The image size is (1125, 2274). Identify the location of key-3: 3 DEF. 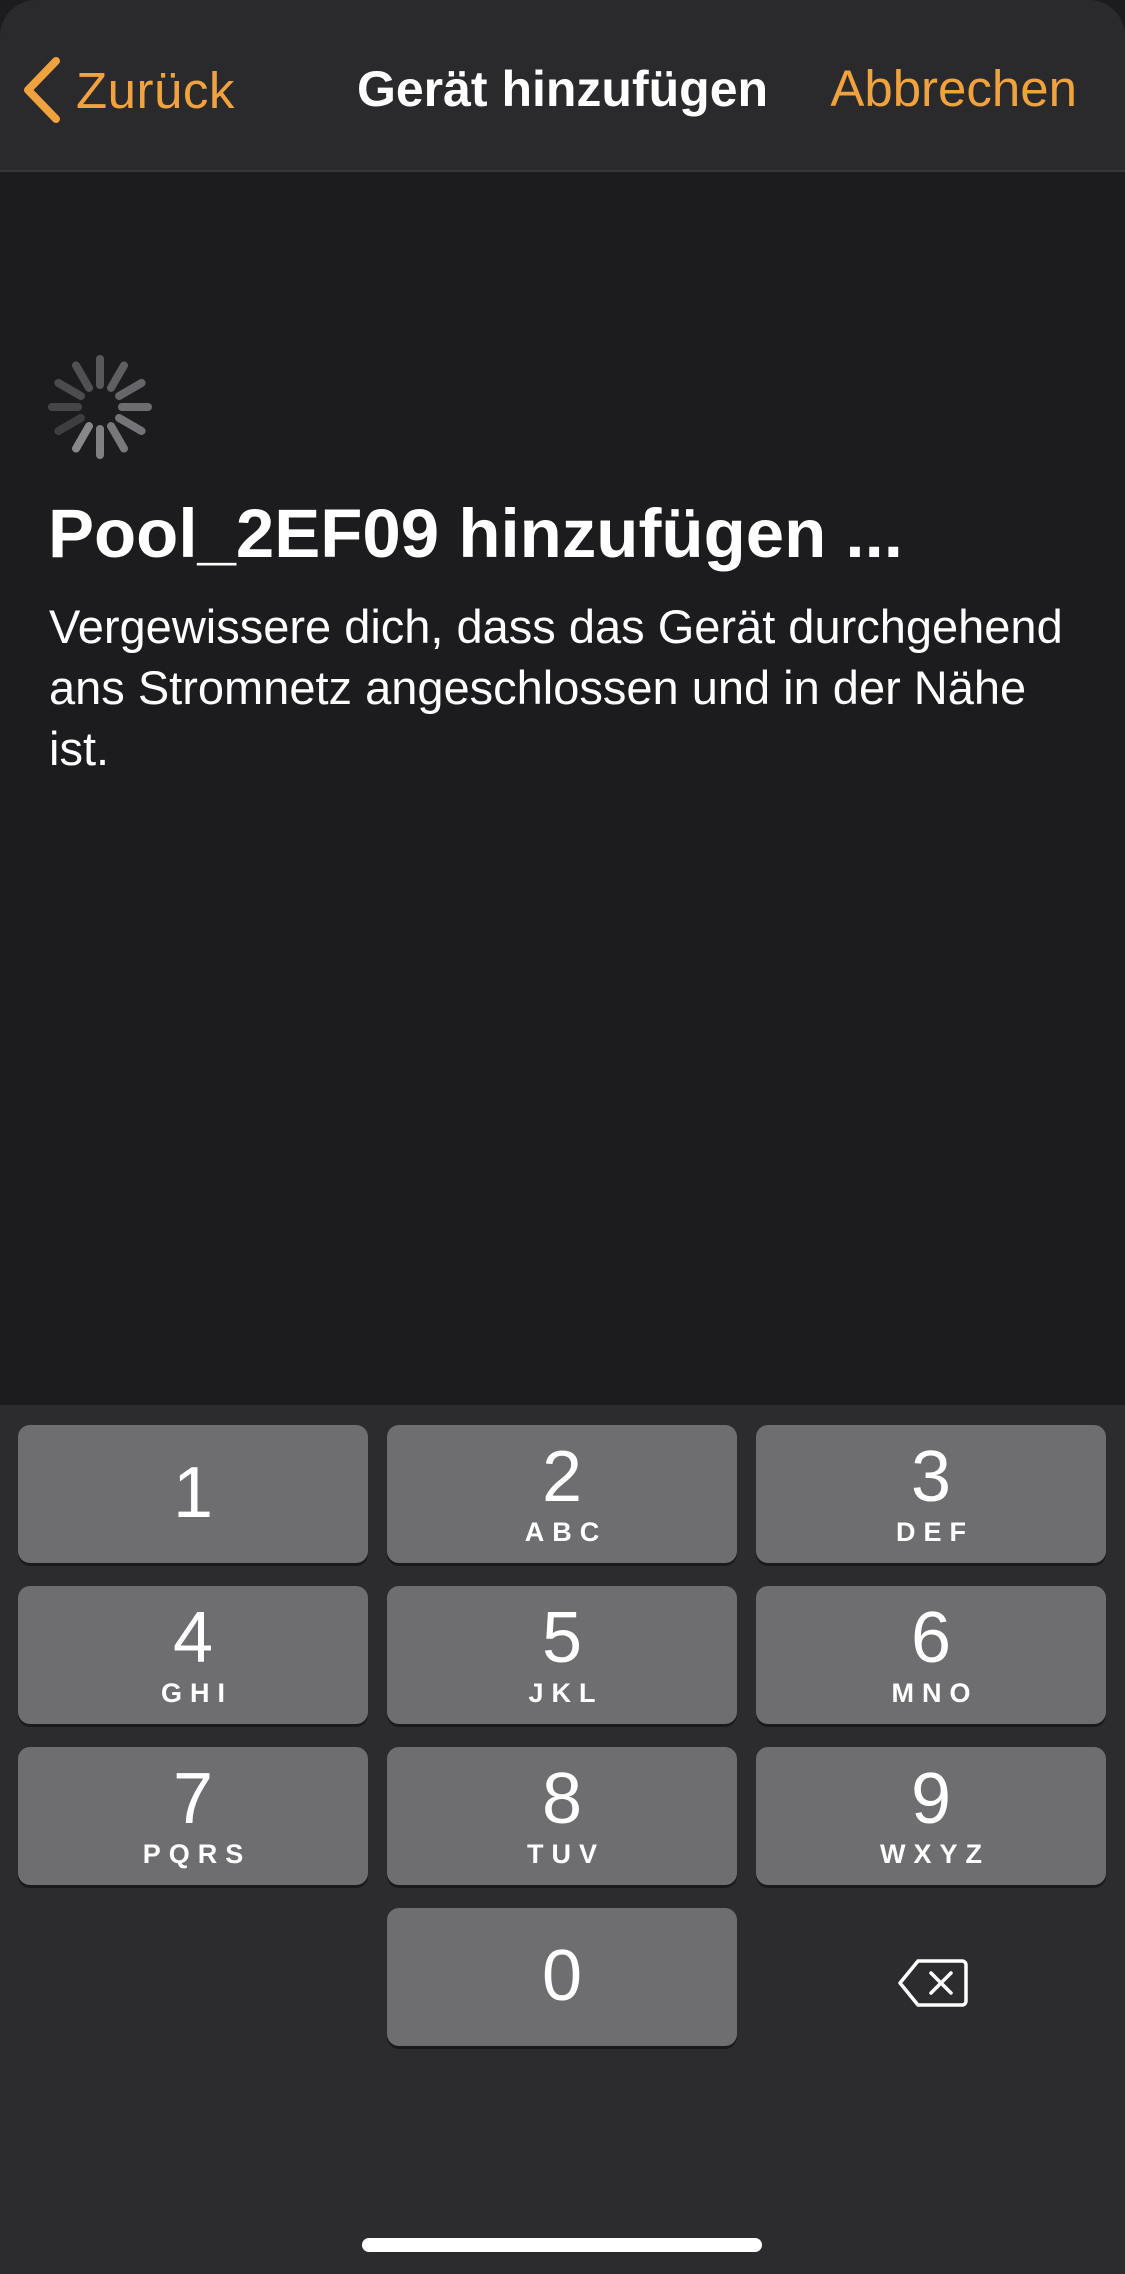
(931, 1494).